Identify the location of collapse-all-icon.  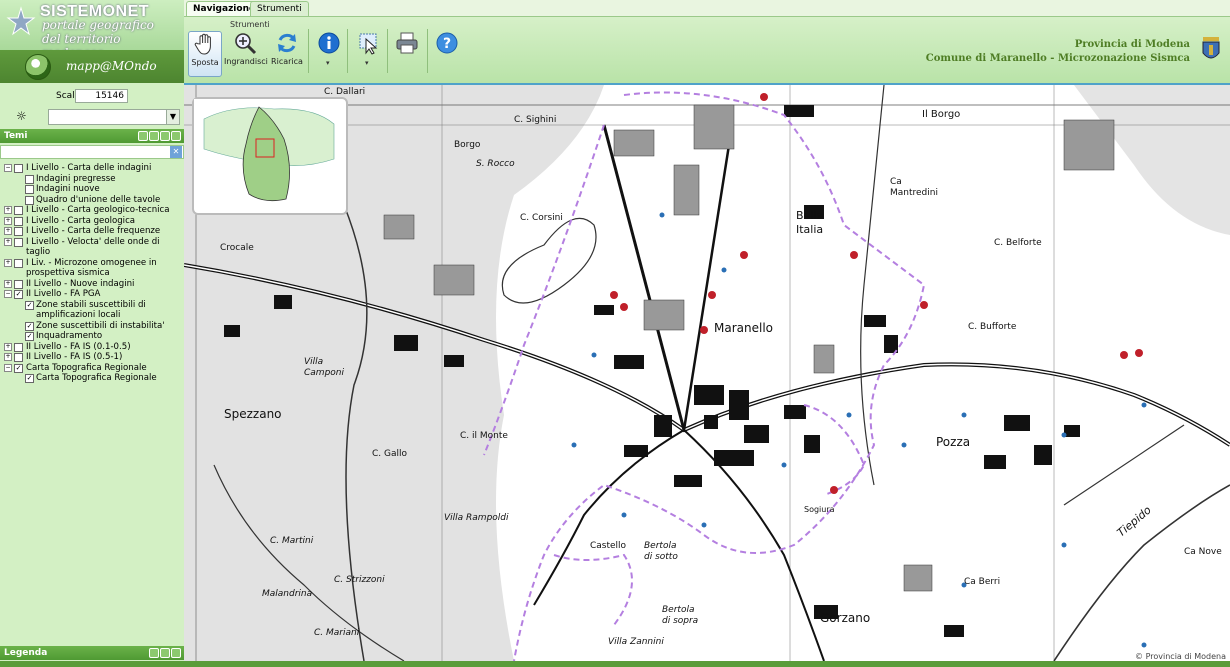
(165, 136).